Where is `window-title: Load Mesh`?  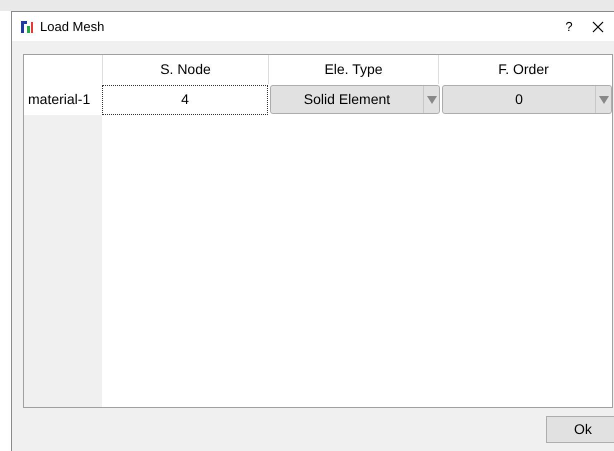
window-title: Load Mesh is located at coordinates (72, 27).